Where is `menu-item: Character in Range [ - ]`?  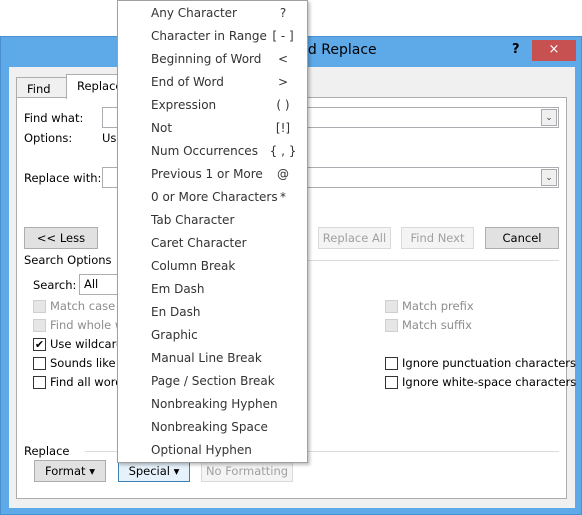
menu-item: Character in Range [ - ] is located at coordinates (212, 36).